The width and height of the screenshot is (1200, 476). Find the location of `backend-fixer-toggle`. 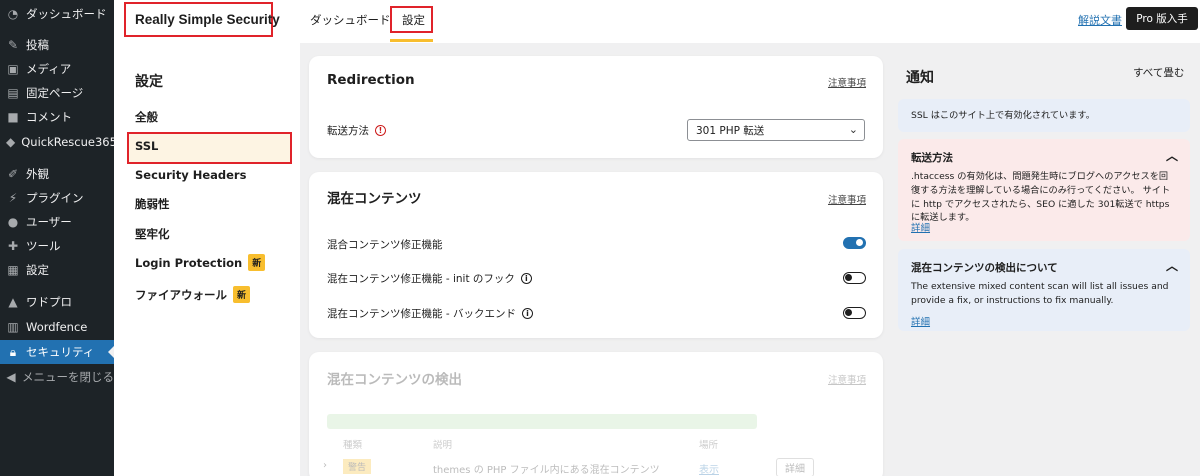

backend-fixer-toggle is located at coordinates (854, 313).